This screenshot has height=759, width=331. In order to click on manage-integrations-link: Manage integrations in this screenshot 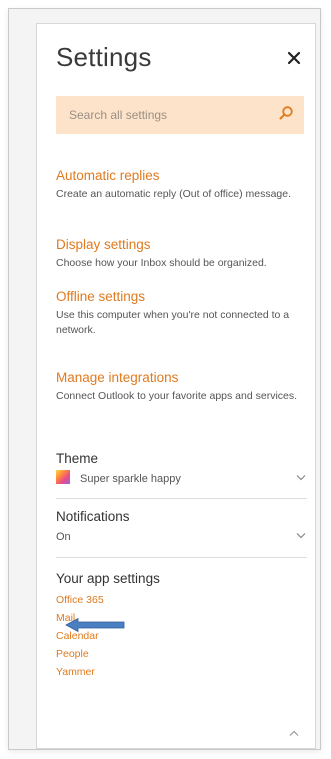, I will do `click(181, 377)`.